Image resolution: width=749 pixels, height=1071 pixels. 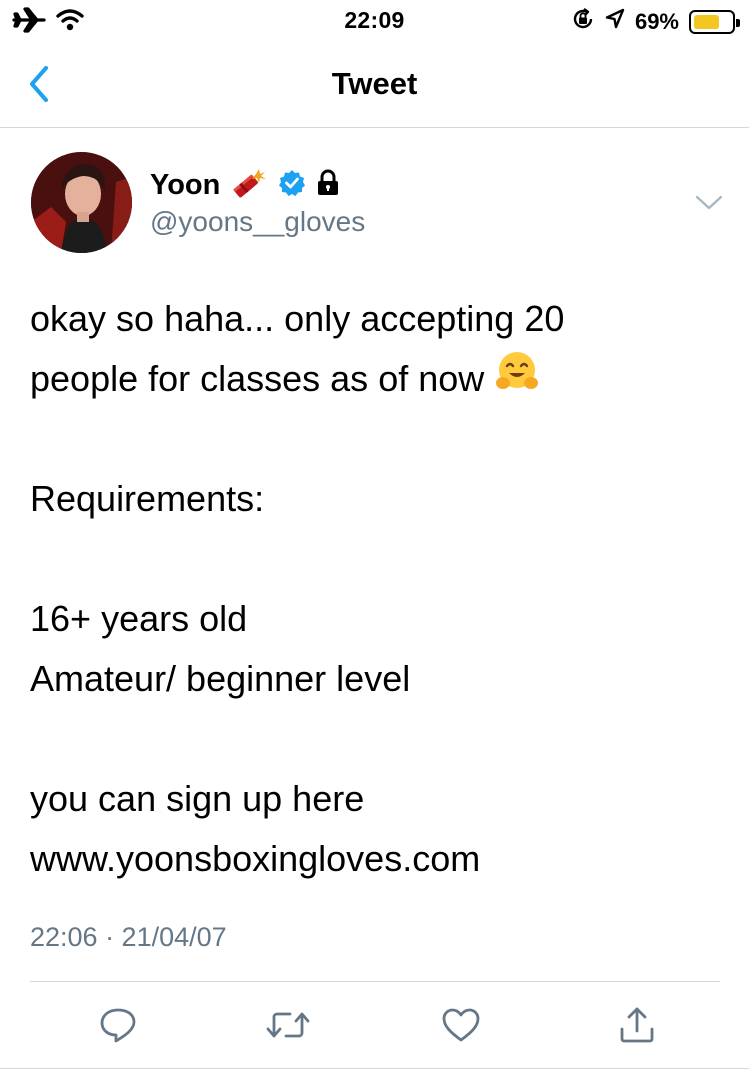 I want to click on tweet-line: Amateur/ beginner level, so click(x=220, y=678).